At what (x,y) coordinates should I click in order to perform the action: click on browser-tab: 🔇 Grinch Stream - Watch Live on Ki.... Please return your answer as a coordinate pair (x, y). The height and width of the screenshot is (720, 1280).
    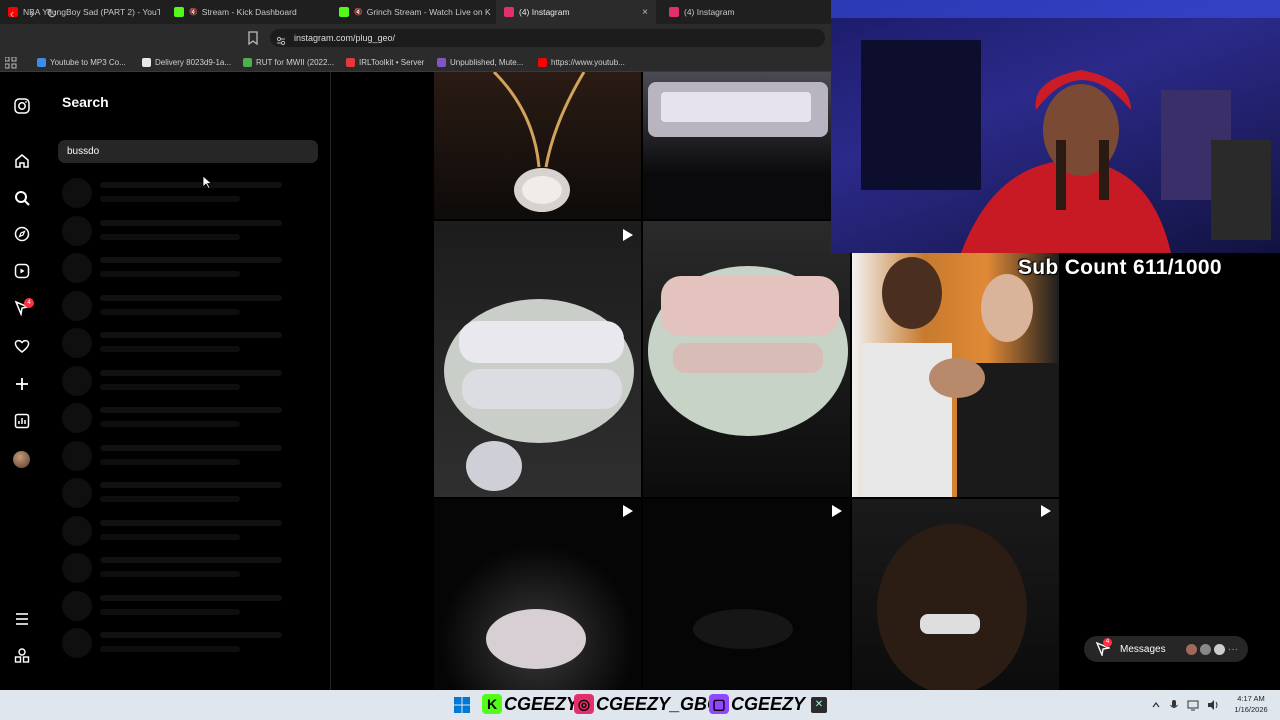
    Looking at the image, I should click on (411, 12).